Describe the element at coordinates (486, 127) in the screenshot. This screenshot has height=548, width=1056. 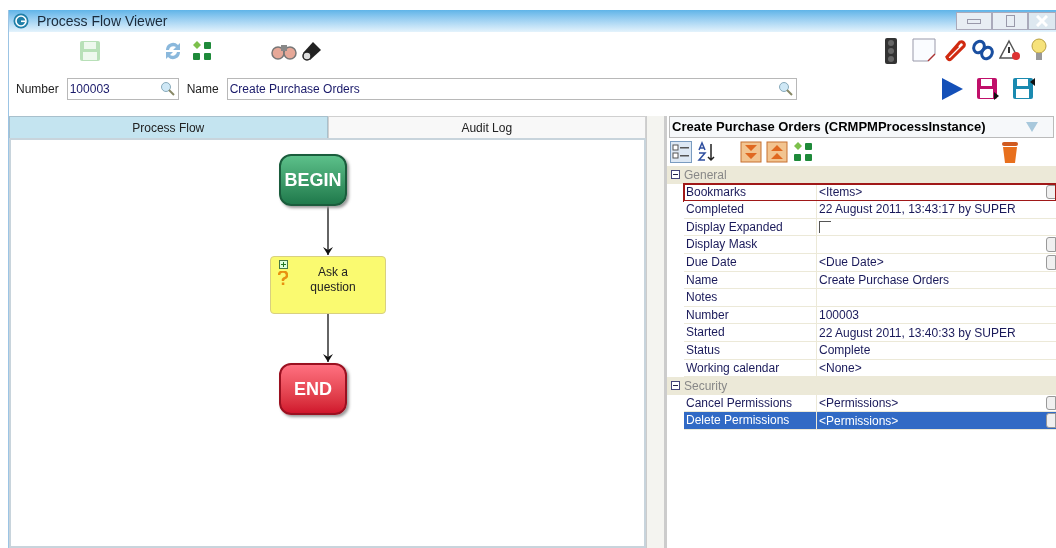
I see `tab: Audit Log` at that location.